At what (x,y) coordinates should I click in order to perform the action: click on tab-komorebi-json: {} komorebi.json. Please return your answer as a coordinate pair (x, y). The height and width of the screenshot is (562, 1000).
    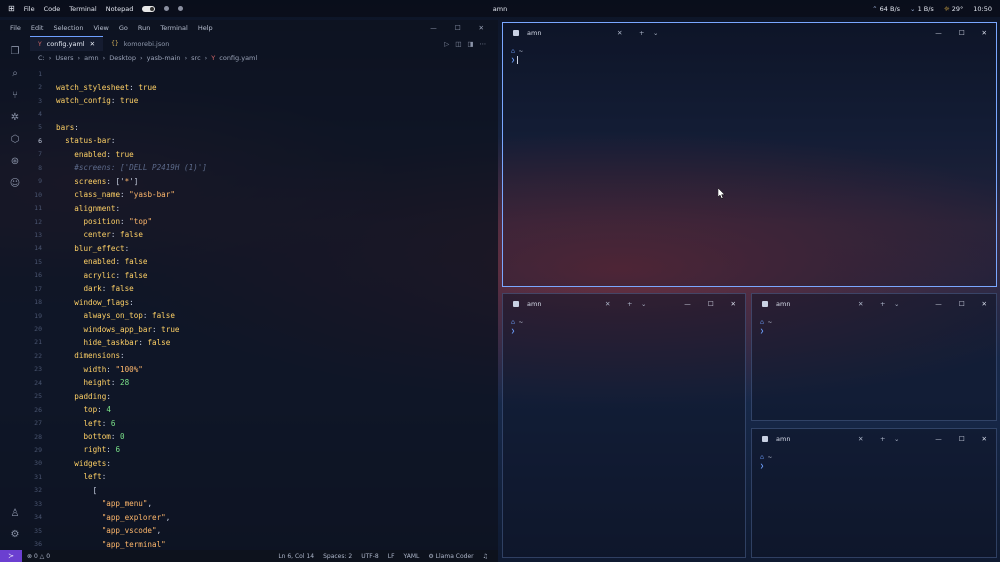
    Looking at the image, I should click on (140, 43).